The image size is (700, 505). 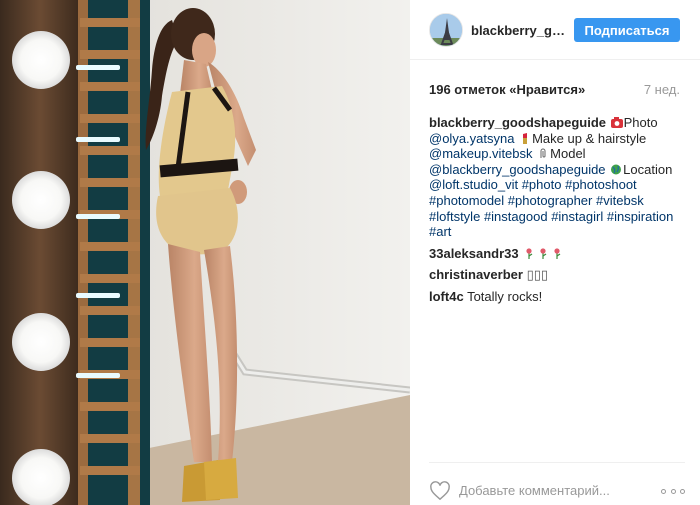 What do you see at coordinates (616, 169) in the screenshot?
I see `globe-icon` at bounding box center [616, 169].